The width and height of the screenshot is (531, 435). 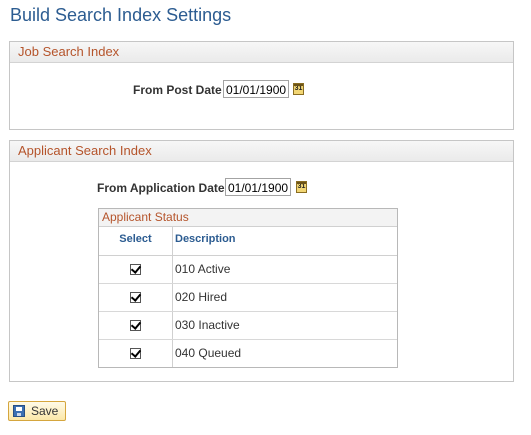 I want to click on status-description: 010 Active, so click(x=203, y=269).